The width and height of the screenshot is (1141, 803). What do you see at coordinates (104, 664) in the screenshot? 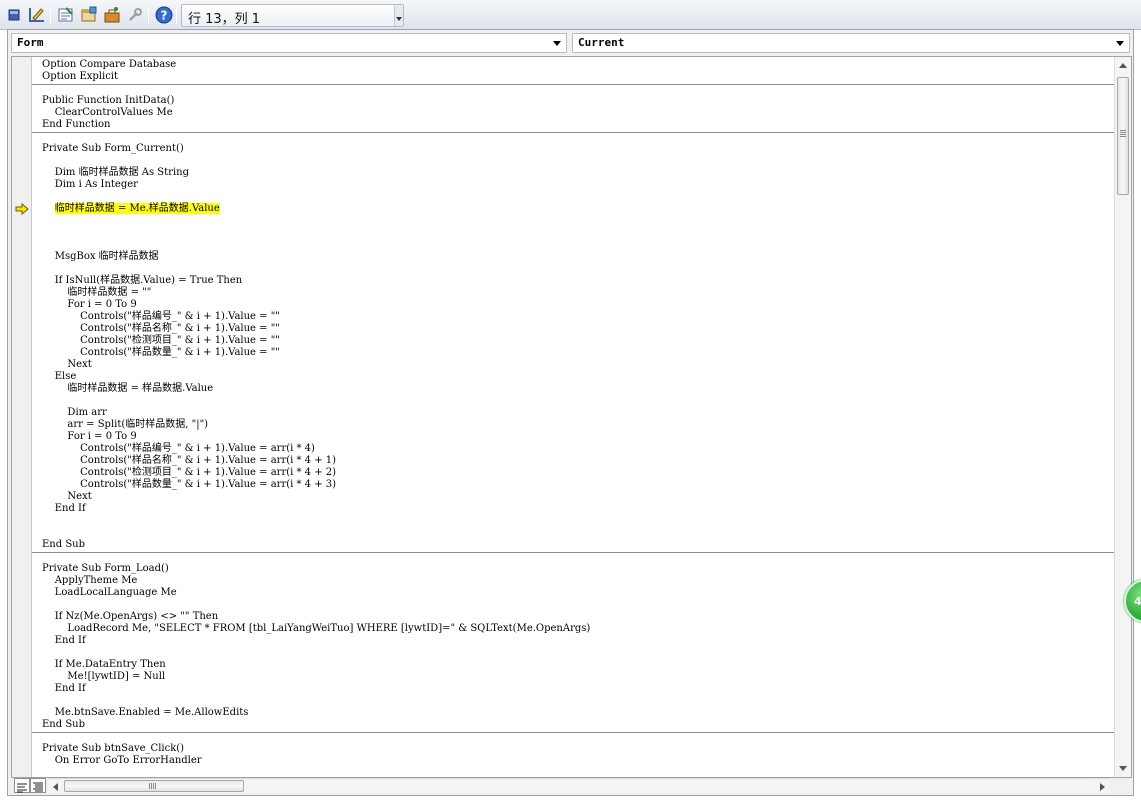
I see `code-line: If Me.DataEntry Then` at bounding box center [104, 664].